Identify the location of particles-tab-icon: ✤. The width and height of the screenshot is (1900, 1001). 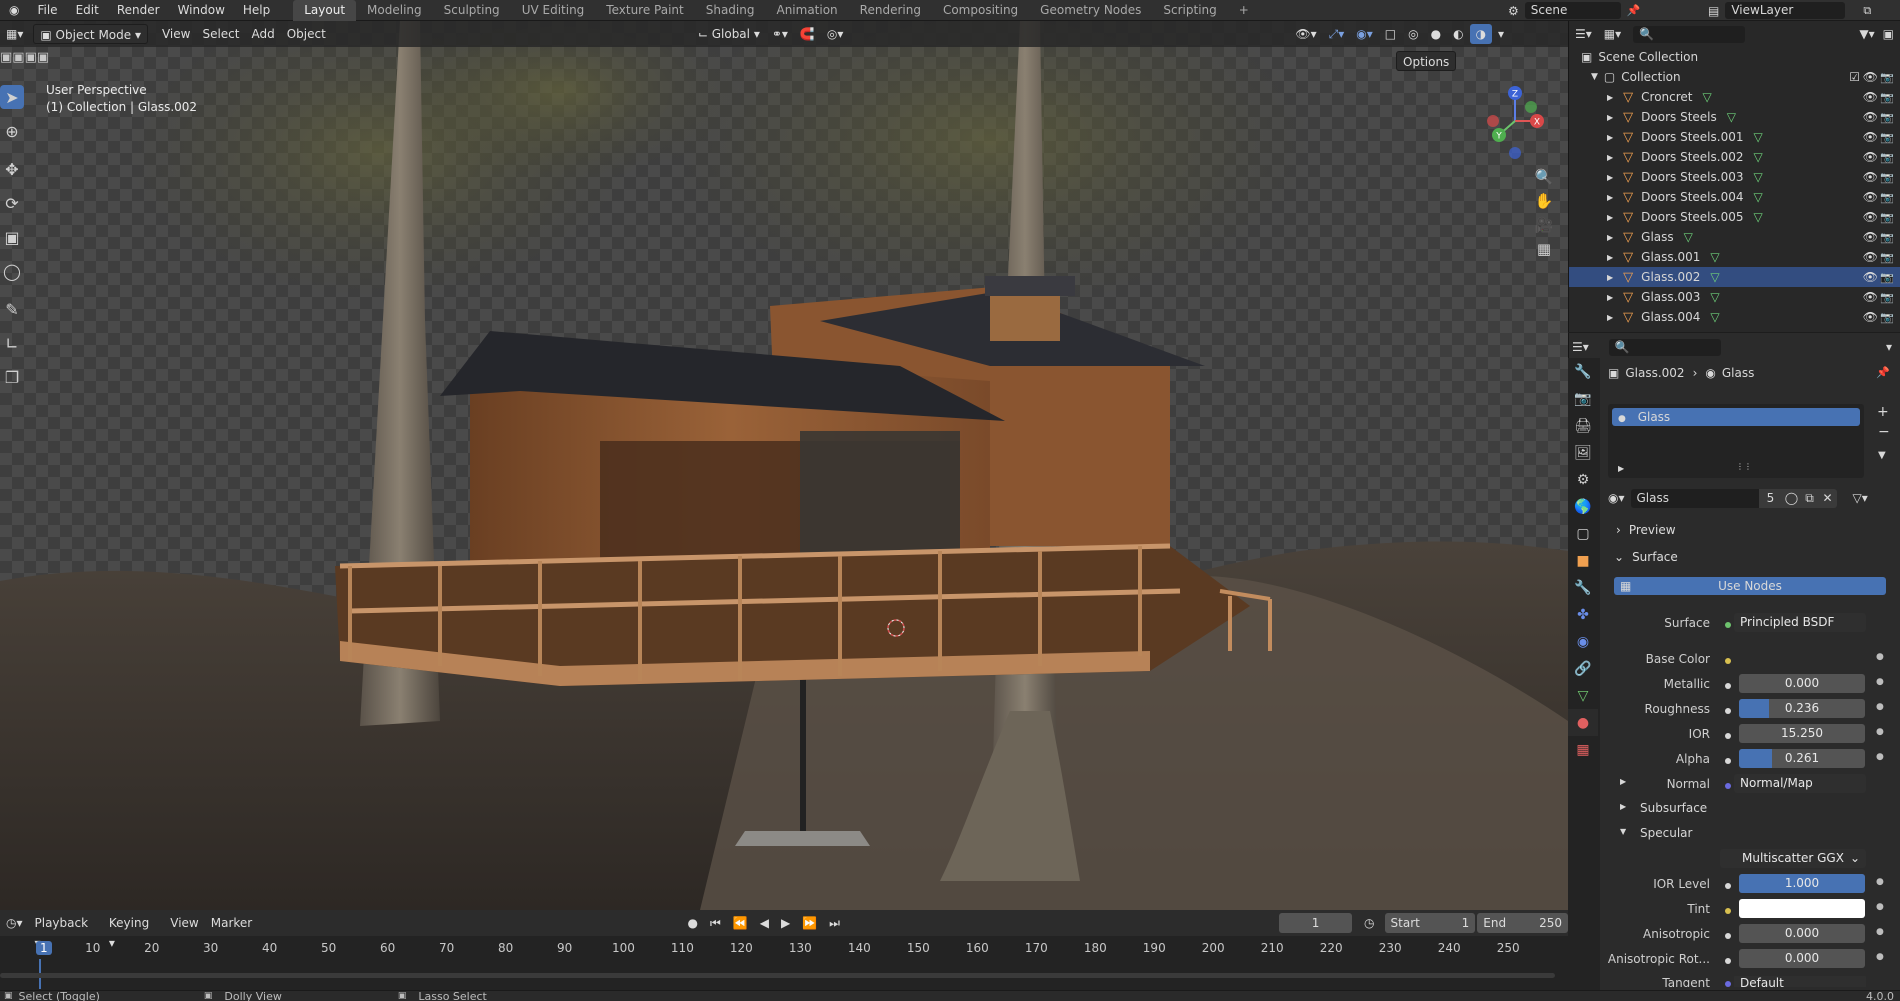
(1583, 614).